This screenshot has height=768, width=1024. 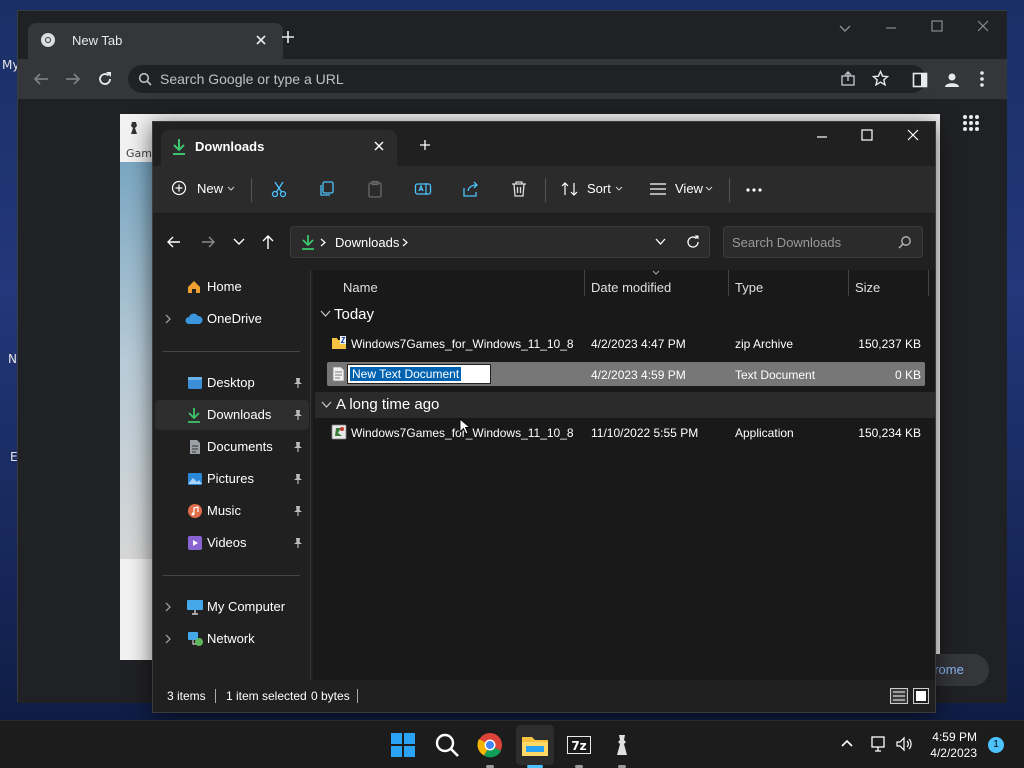 What do you see at coordinates (847, 743) in the screenshot?
I see `tray-overflow-chevron-icon` at bounding box center [847, 743].